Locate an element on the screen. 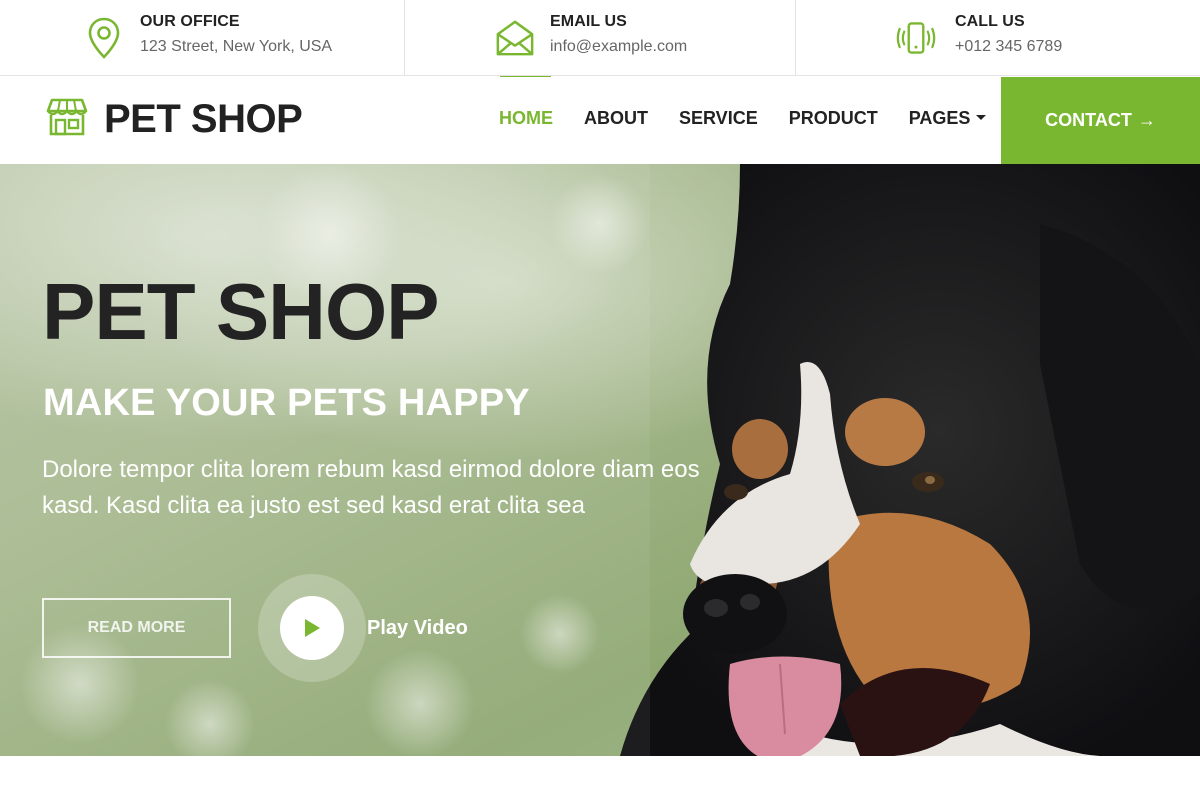 This screenshot has height=800, width=1200. hero-subtitle: MAKE YOUR PETS HAPPY is located at coordinates (286, 403).